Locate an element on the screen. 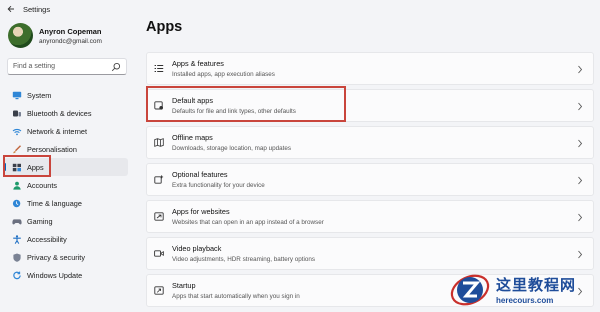 The height and width of the screenshot is (312, 600). card-title: Optional features is located at coordinates (200, 174).